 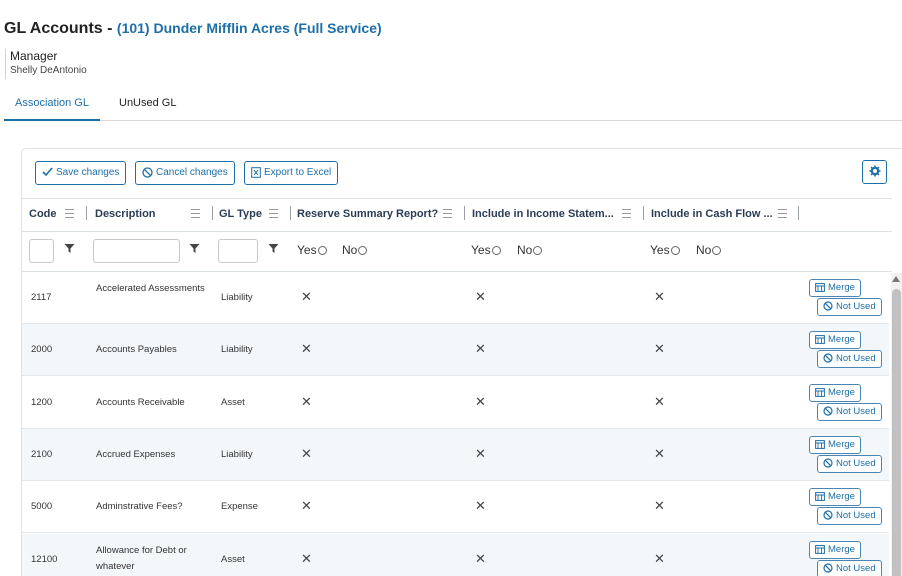 I want to click on manager-info: Manager Shelly DeAntonio, so click(x=46, y=64).